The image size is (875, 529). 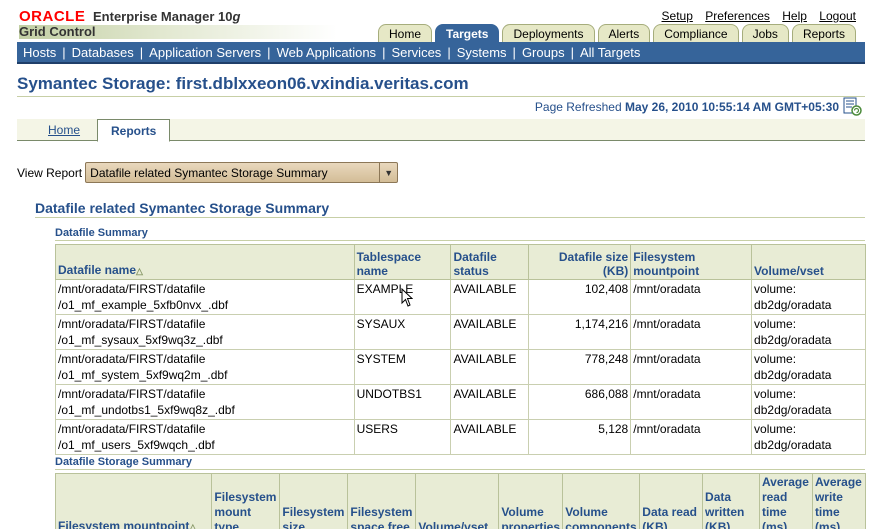 I want to click on title-divider, so click(x=441, y=96).